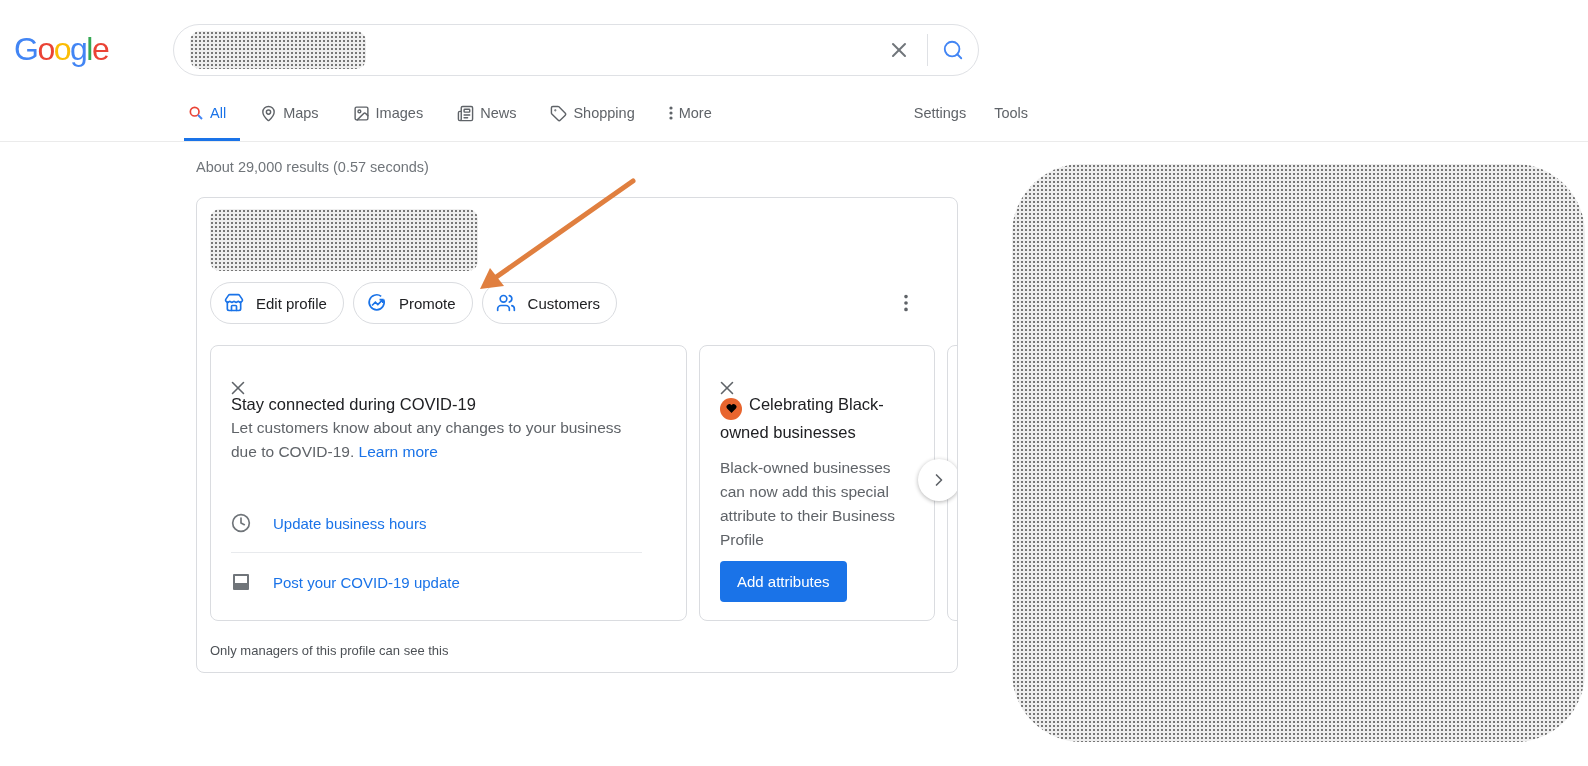 The image size is (1588, 766). What do you see at coordinates (354, 404) in the screenshot?
I see `card-title: Stay connected during COVID-19` at bounding box center [354, 404].